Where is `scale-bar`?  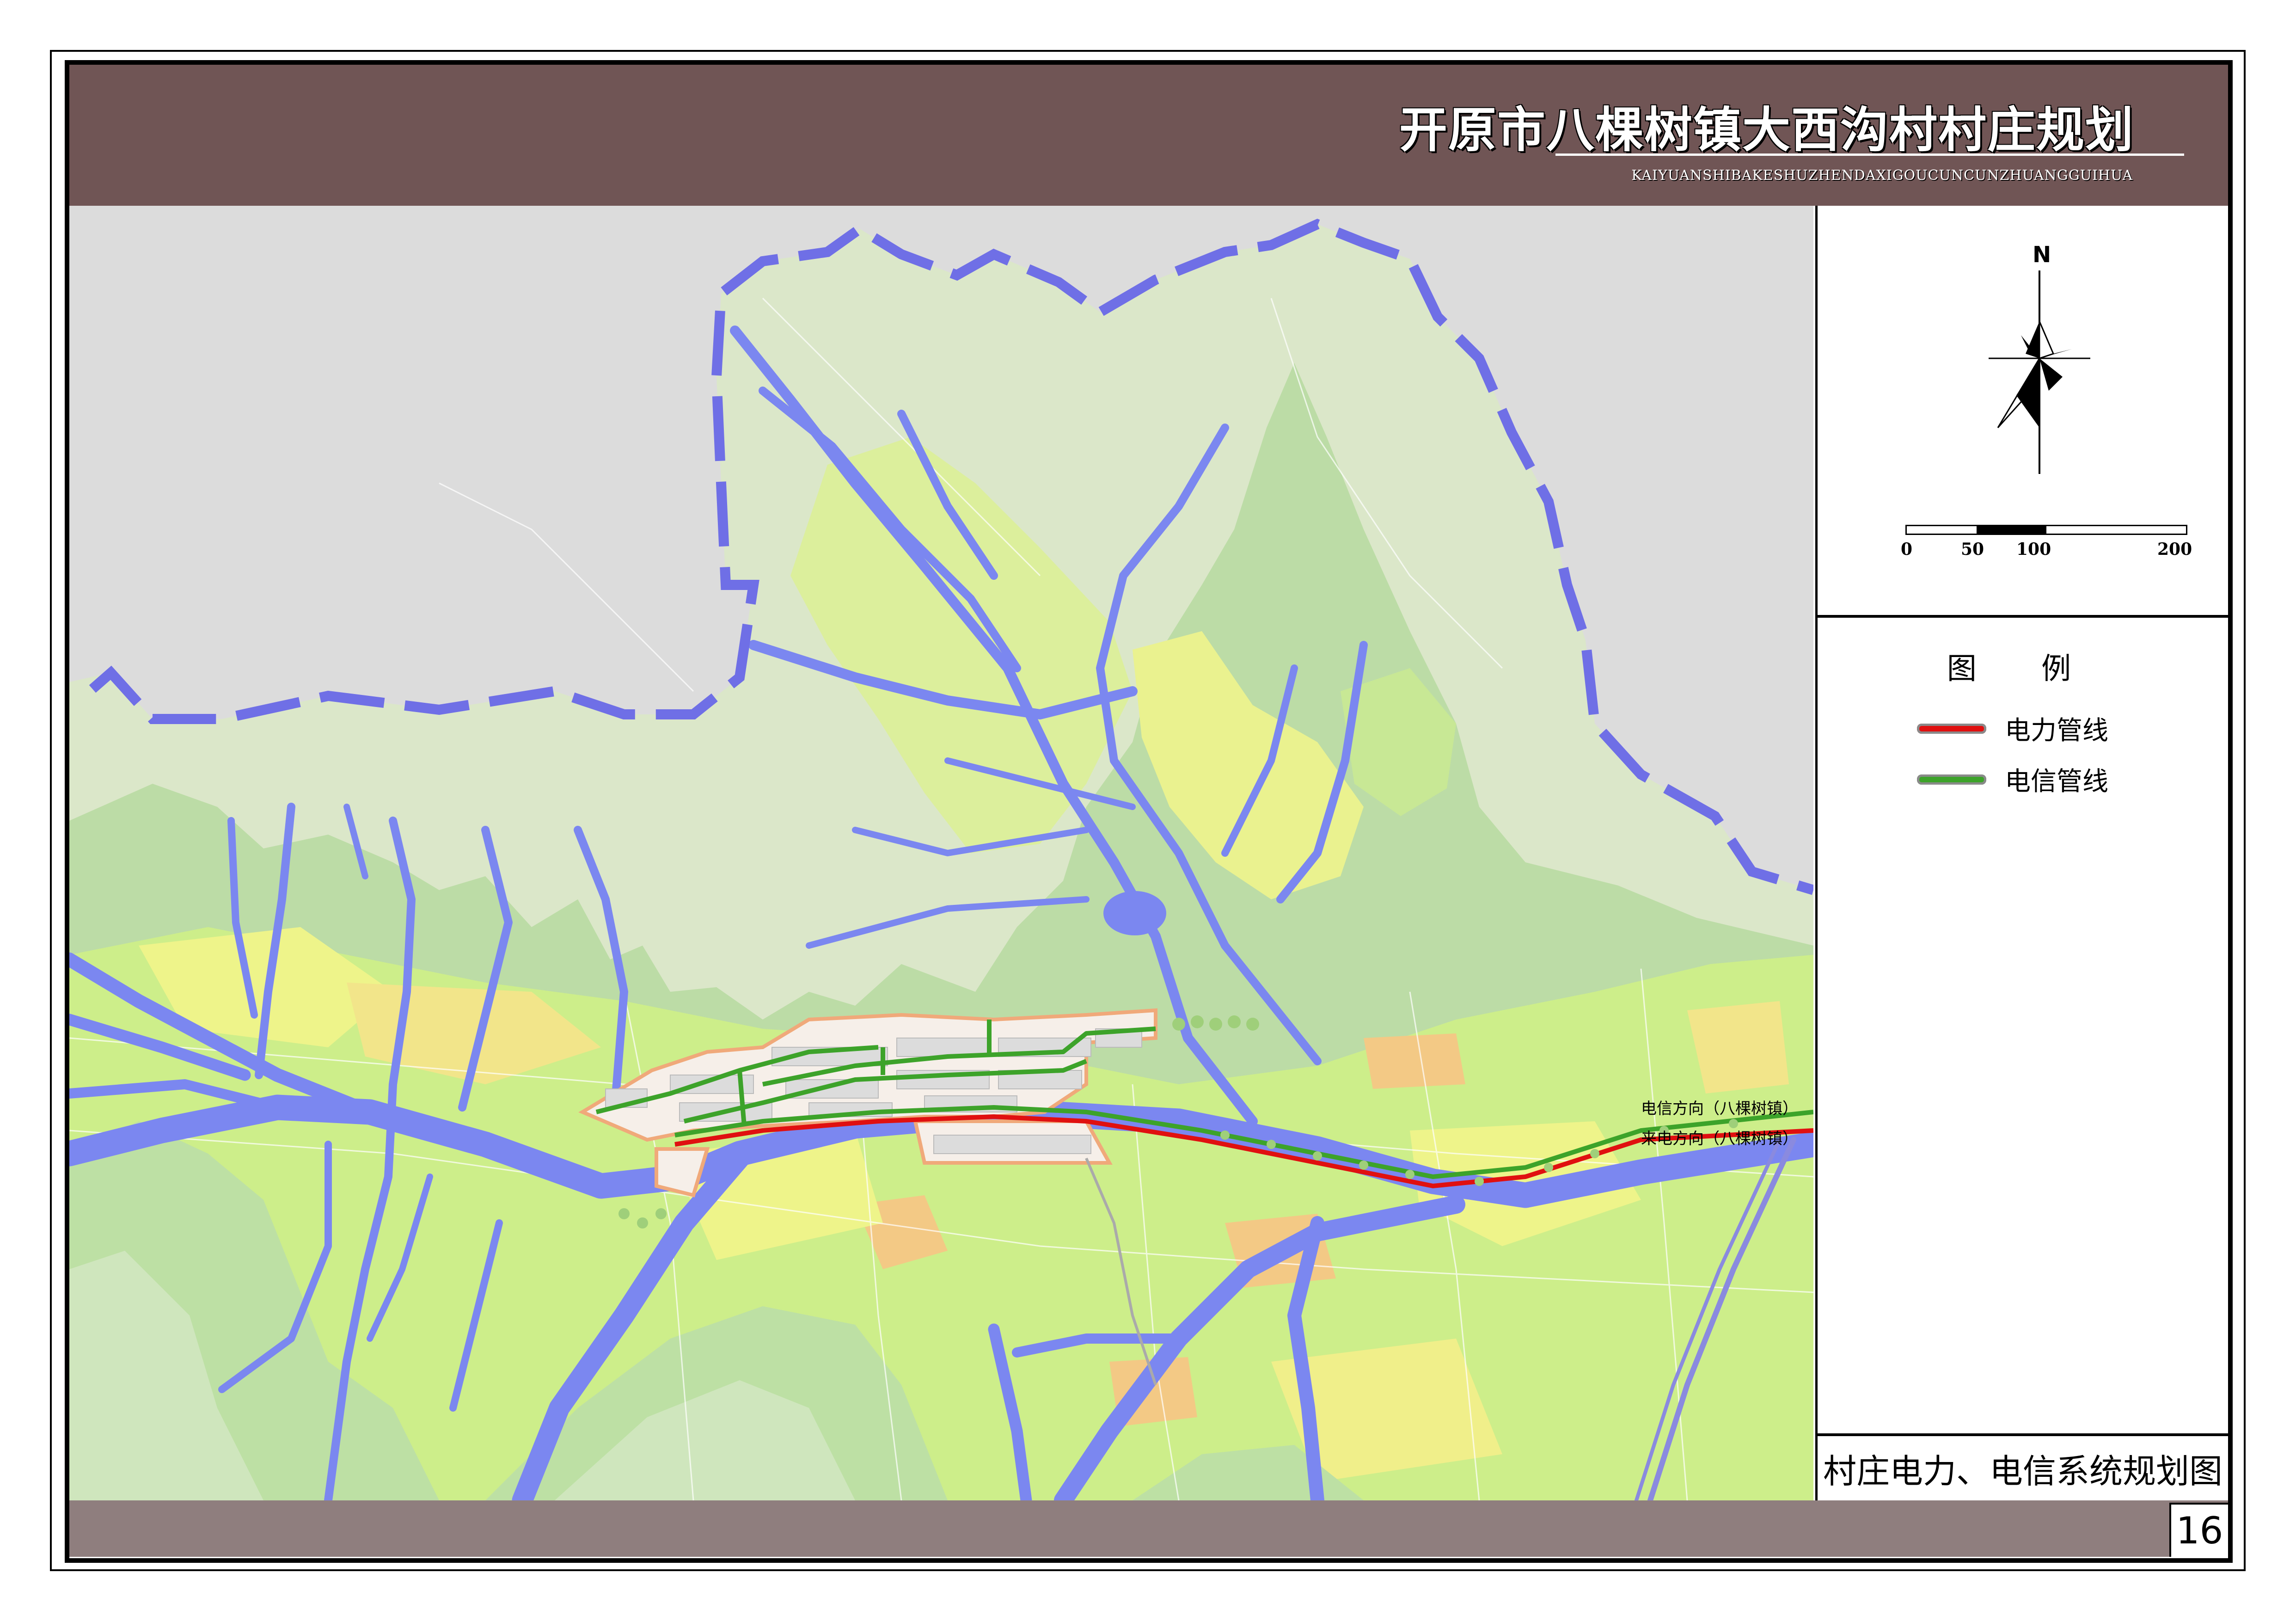
scale-bar is located at coordinates (2046, 530).